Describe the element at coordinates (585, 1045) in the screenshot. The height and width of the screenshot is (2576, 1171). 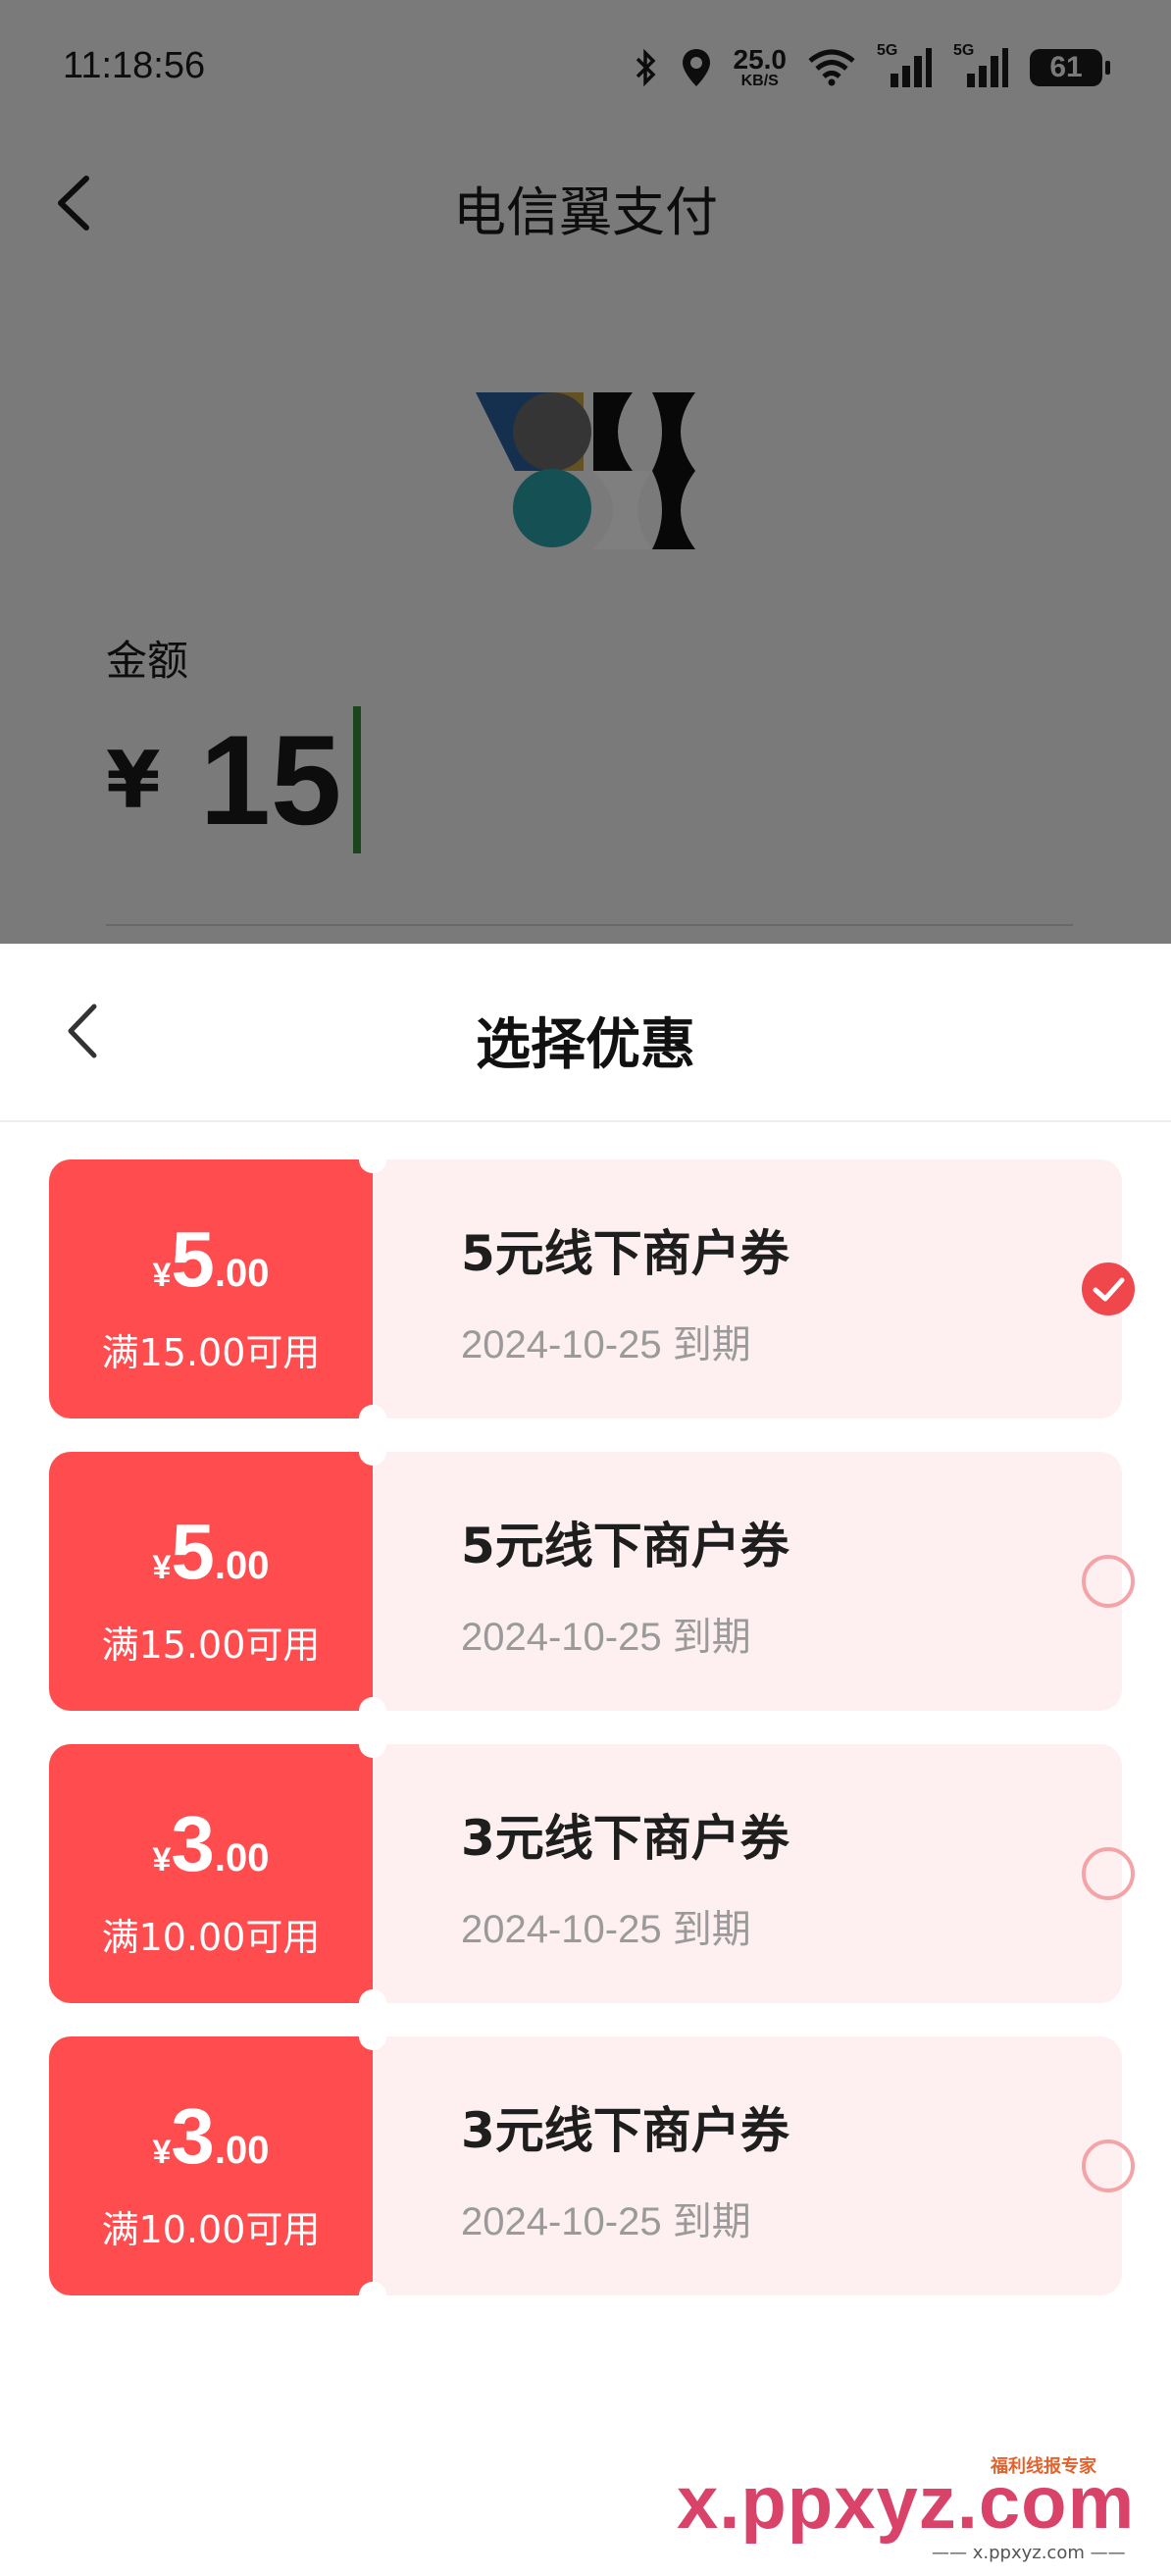
I see `sheet-title: 选择优惠` at that location.